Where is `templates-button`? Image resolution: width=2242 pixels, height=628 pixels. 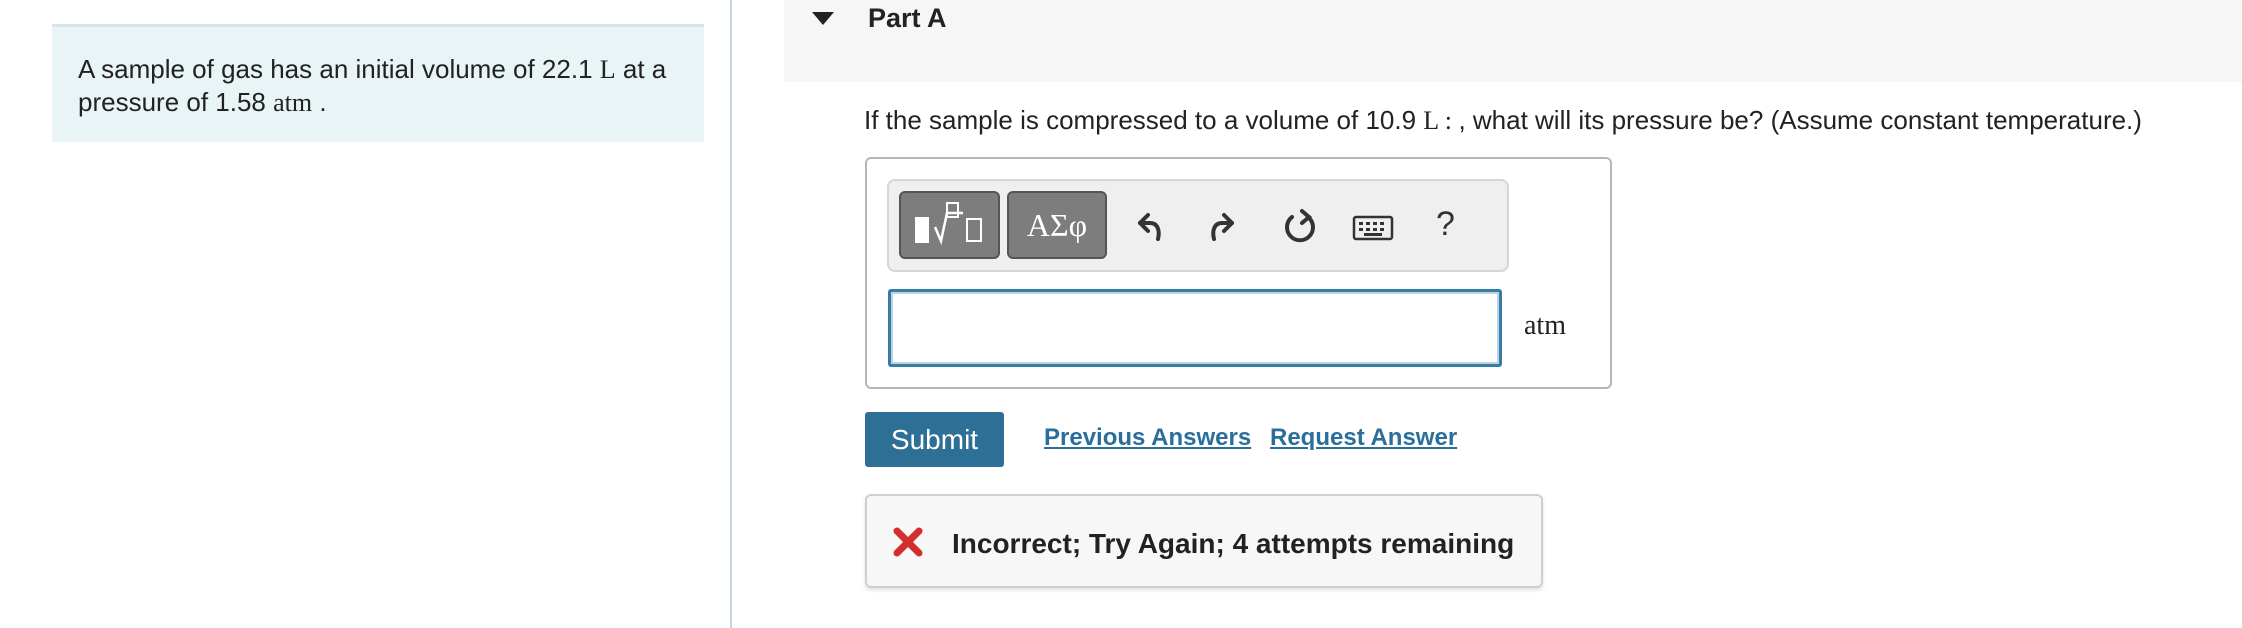 templates-button is located at coordinates (949, 225).